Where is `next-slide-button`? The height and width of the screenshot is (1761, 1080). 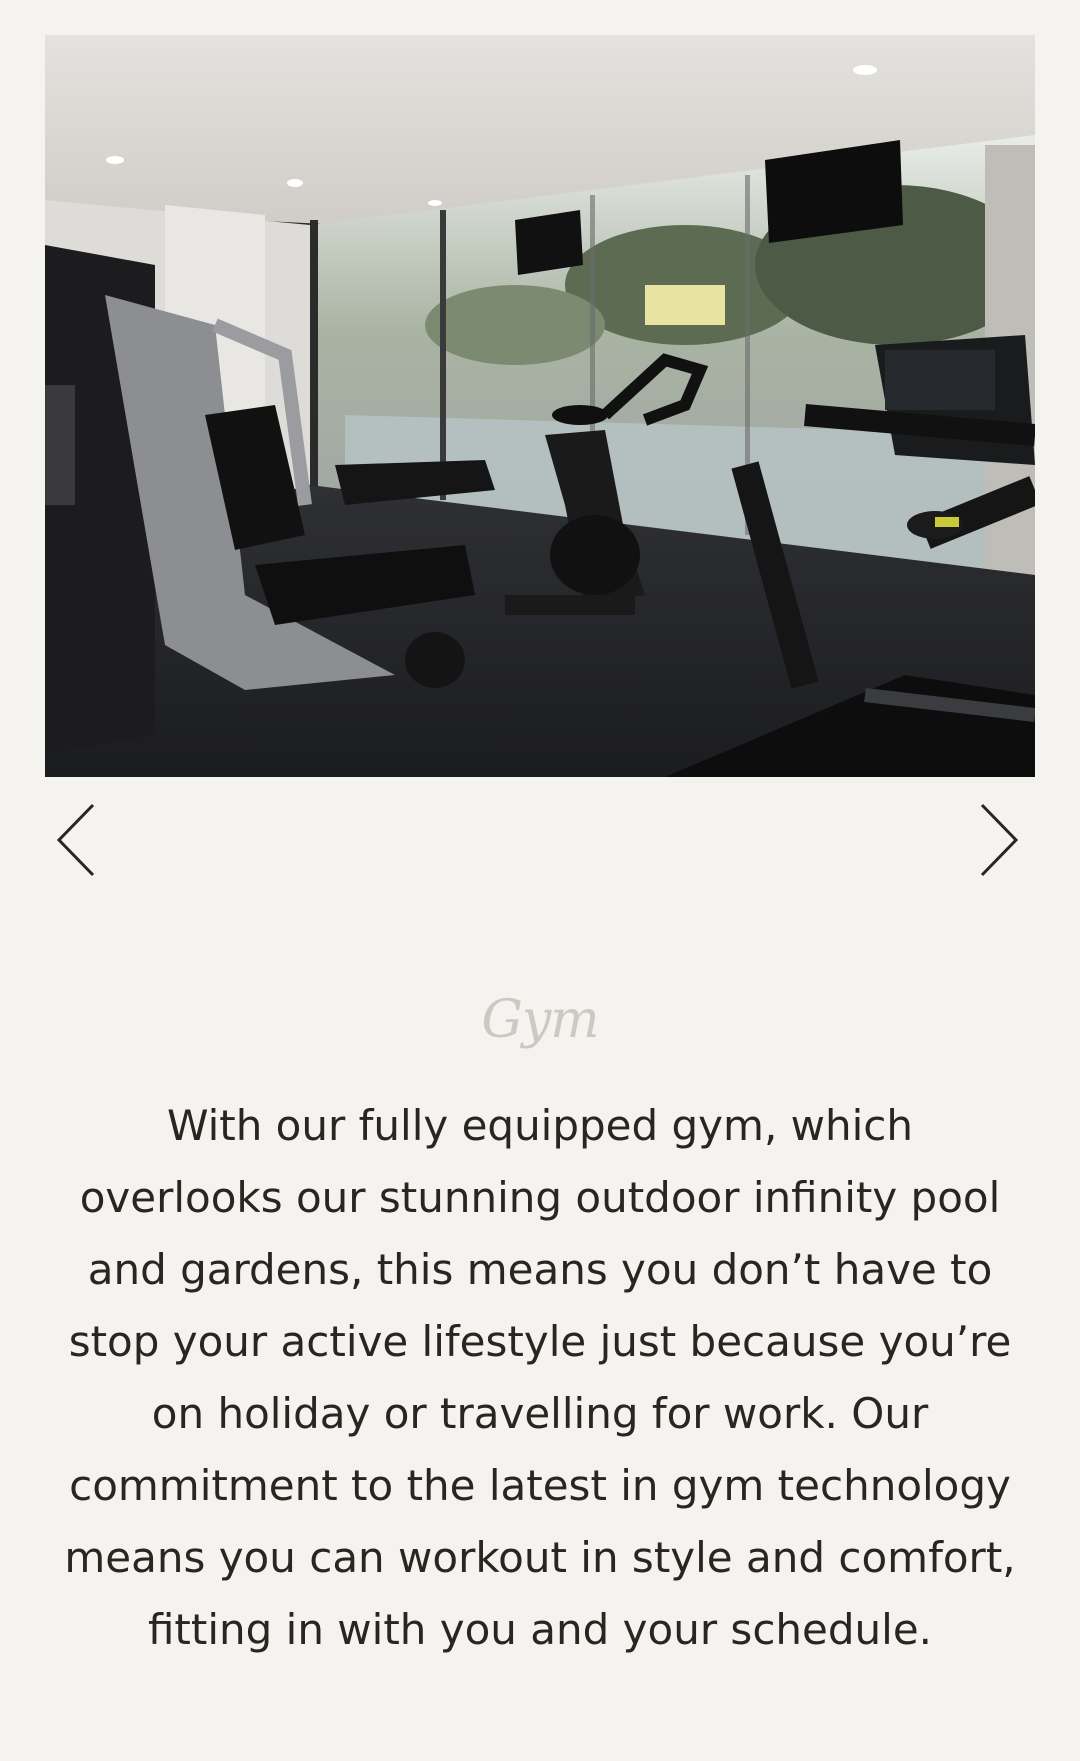 next-slide-button is located at coordinates (998, 840).